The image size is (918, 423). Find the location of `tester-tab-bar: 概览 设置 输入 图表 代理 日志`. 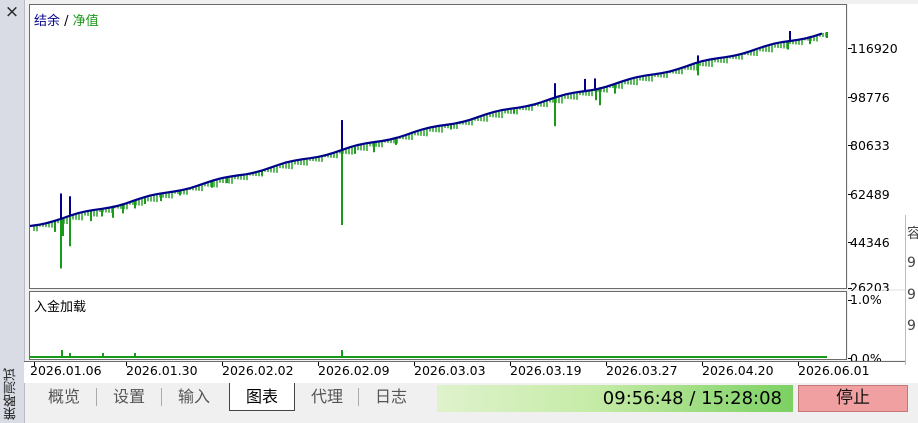

tester-tab-bar: 概览 设置 输入 图表 代理 日志 is located at coordinates (229, 397).